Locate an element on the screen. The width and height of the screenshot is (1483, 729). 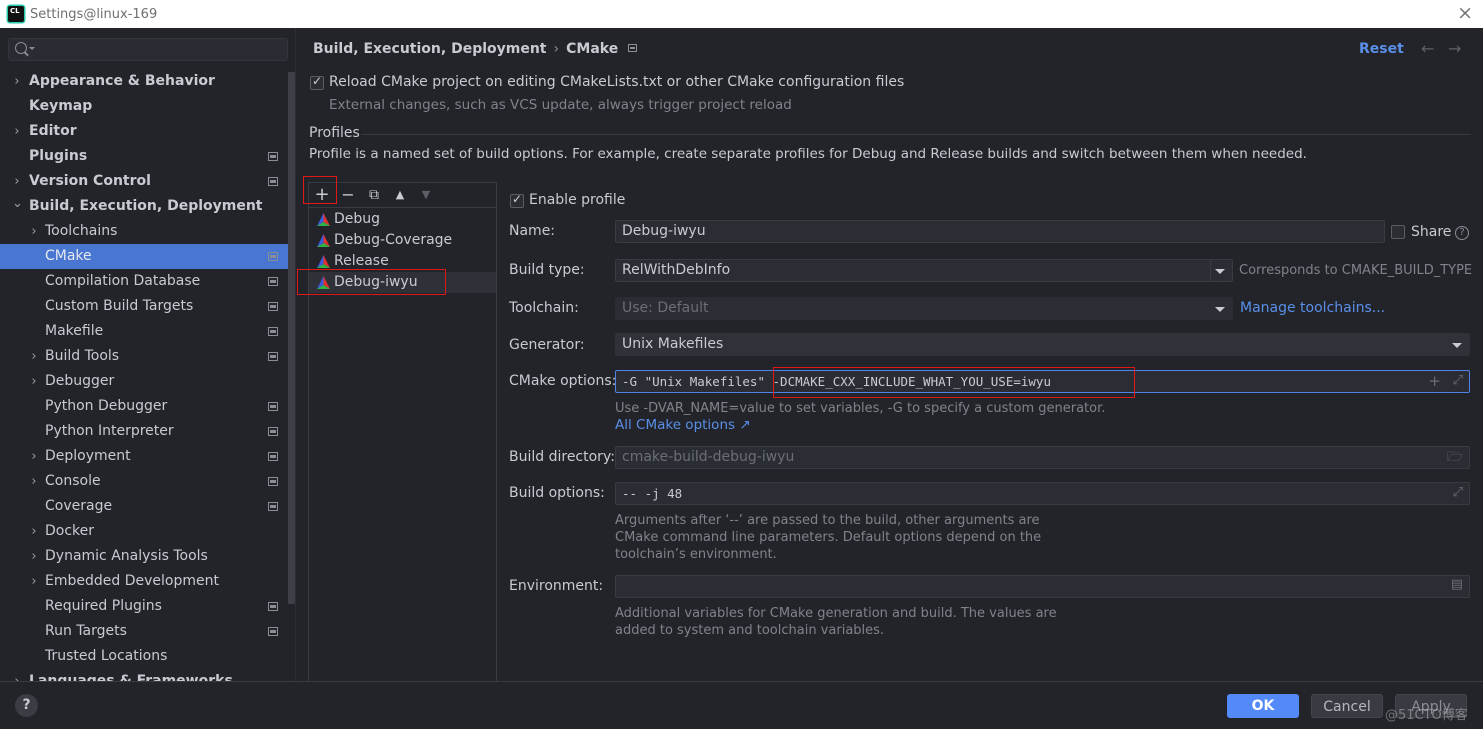
build-options-input: -- -j 48 ⤢ is located at coordinates (1042, 493).